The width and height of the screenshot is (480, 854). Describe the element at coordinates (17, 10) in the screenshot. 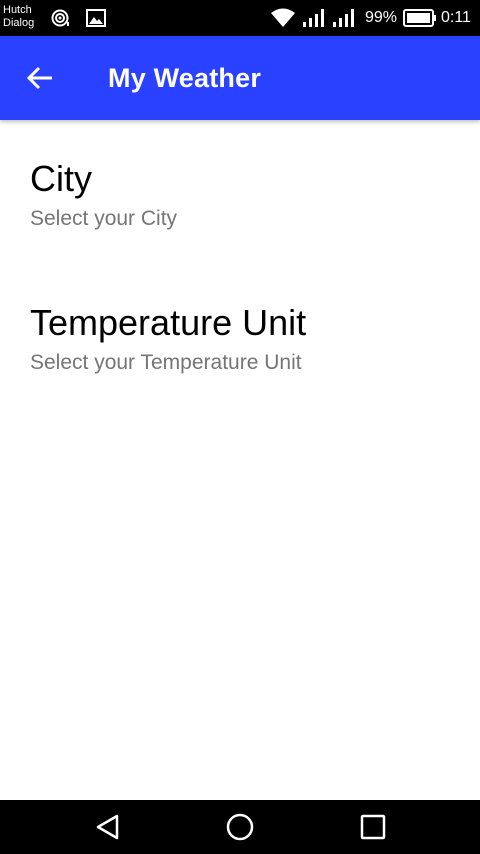

I see `carrier-line-1: Hutch` at that location.